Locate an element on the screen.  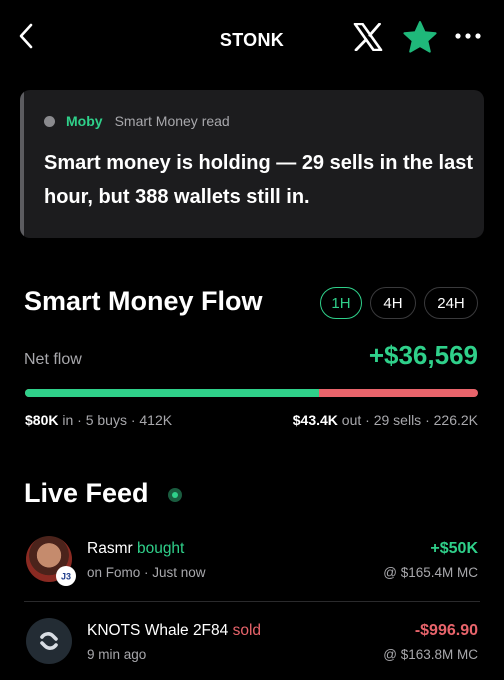
more-dots-icon is located at coordinates (468, 36).